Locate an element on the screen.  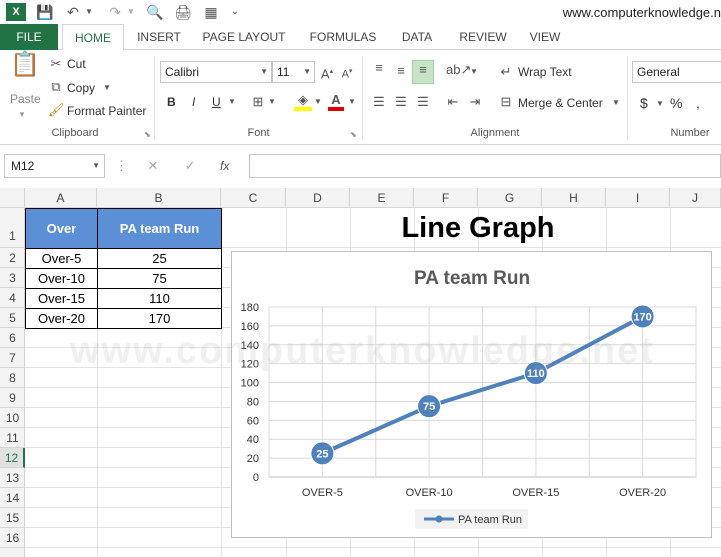
wrap-text-icon: ↵ is located at coordinates (506, 72).